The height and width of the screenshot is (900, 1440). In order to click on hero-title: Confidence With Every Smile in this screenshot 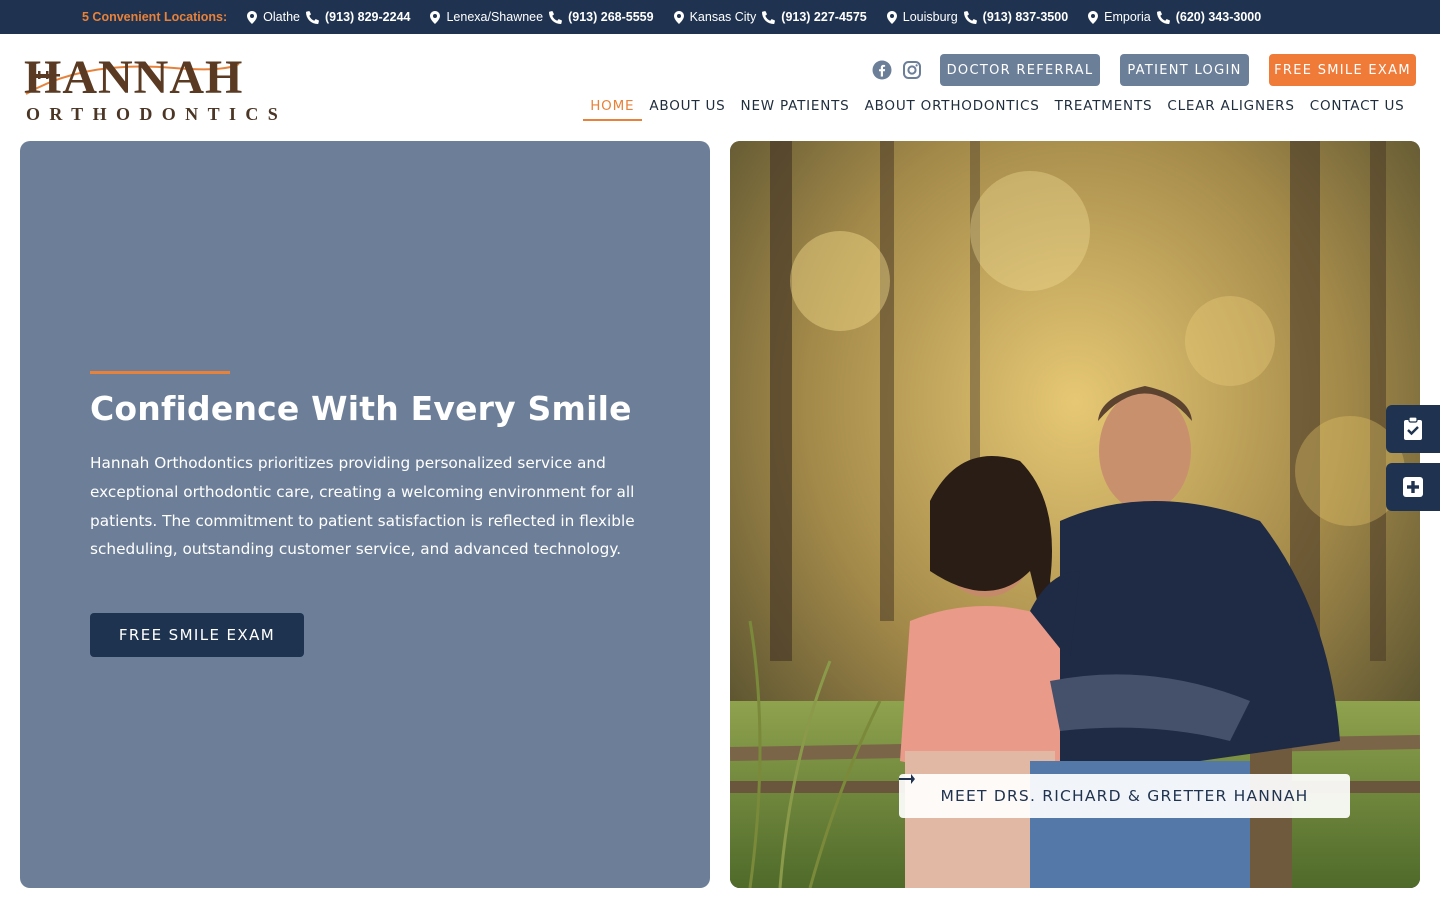, I will do `click(361, 408)`.